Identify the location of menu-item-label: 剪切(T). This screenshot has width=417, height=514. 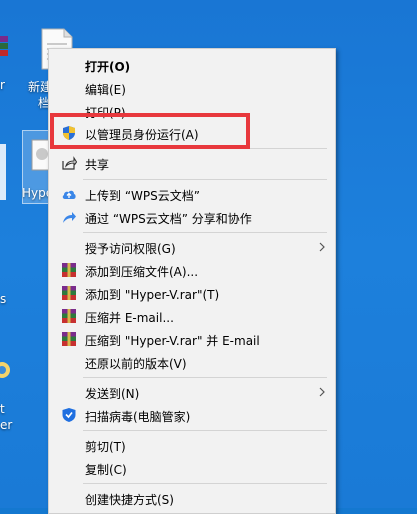
(105, 447).